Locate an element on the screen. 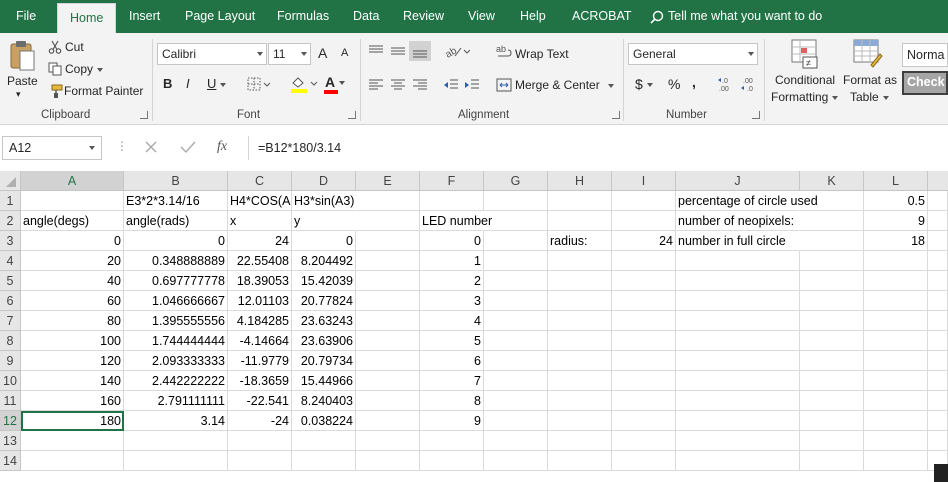 This screenshot has width=948, height=482. cell-j6 is located at coordinates (738, 301).